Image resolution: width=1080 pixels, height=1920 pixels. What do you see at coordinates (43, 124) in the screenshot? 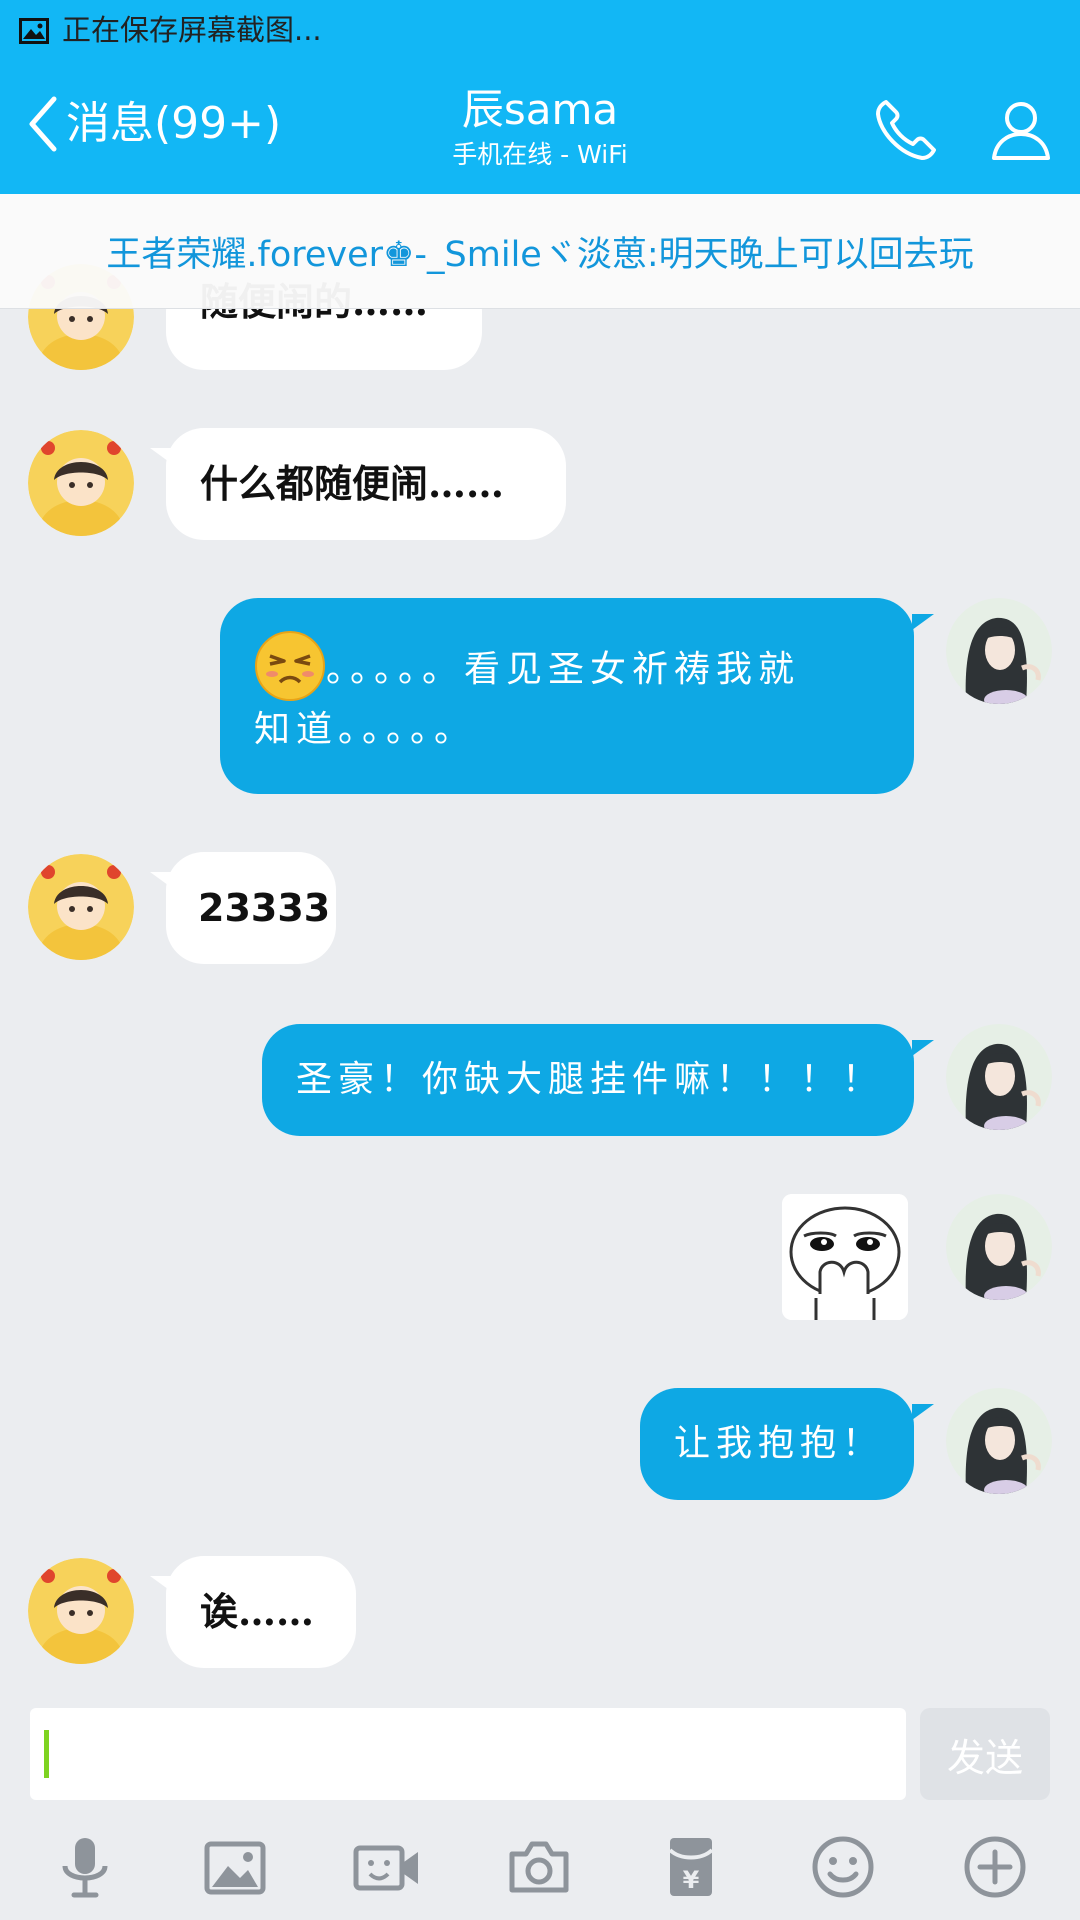
I see `chevron-left-icon` at bounding box center [43, 124].